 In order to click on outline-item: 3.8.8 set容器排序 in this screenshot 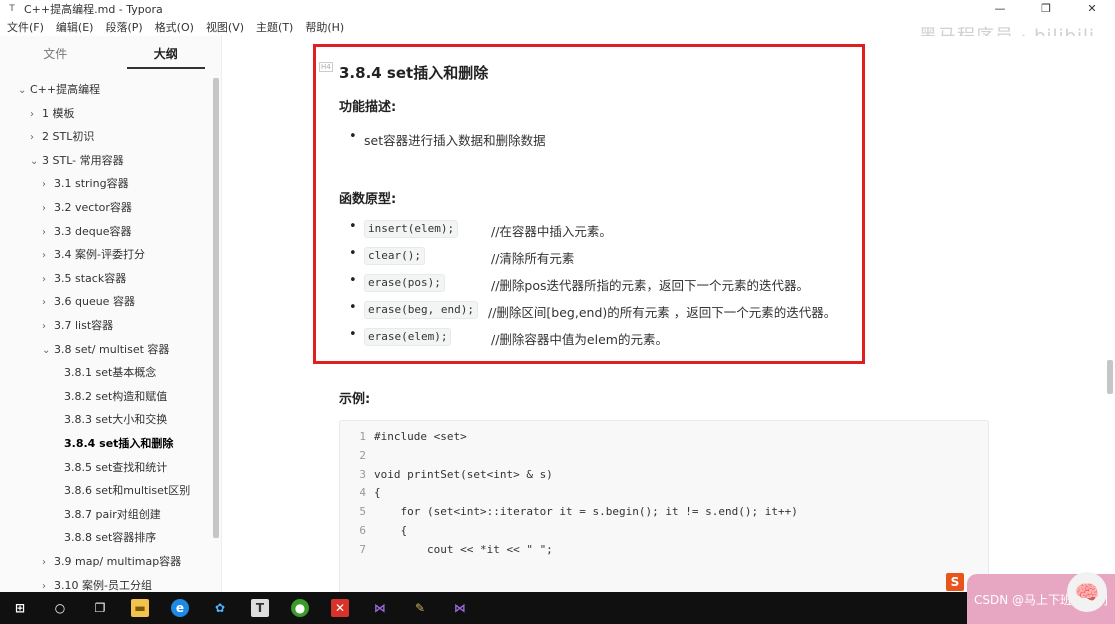, I will do `click(110, 537)`.